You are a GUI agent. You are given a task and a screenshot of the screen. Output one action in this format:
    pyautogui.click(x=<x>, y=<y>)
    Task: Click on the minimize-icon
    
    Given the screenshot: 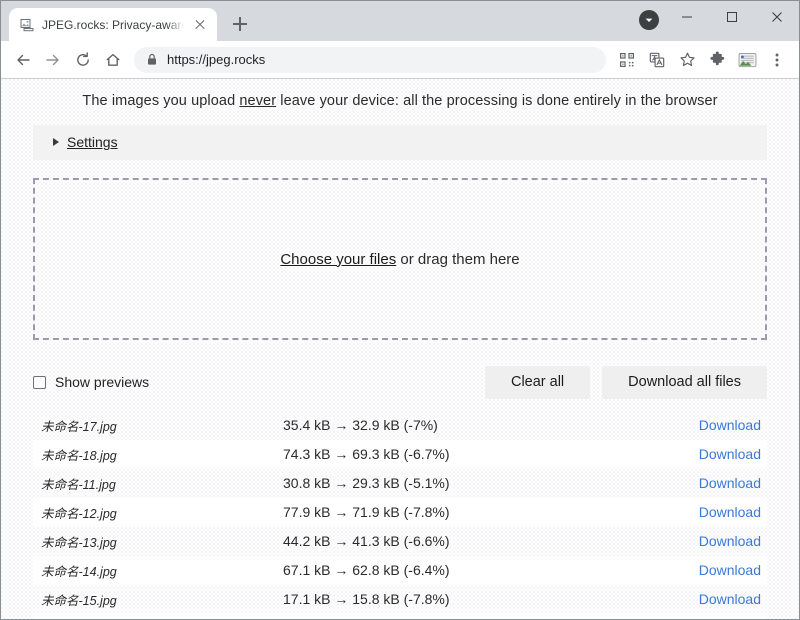 What is the action you would take?
    pyautogui.click(x=686, y=16)
    